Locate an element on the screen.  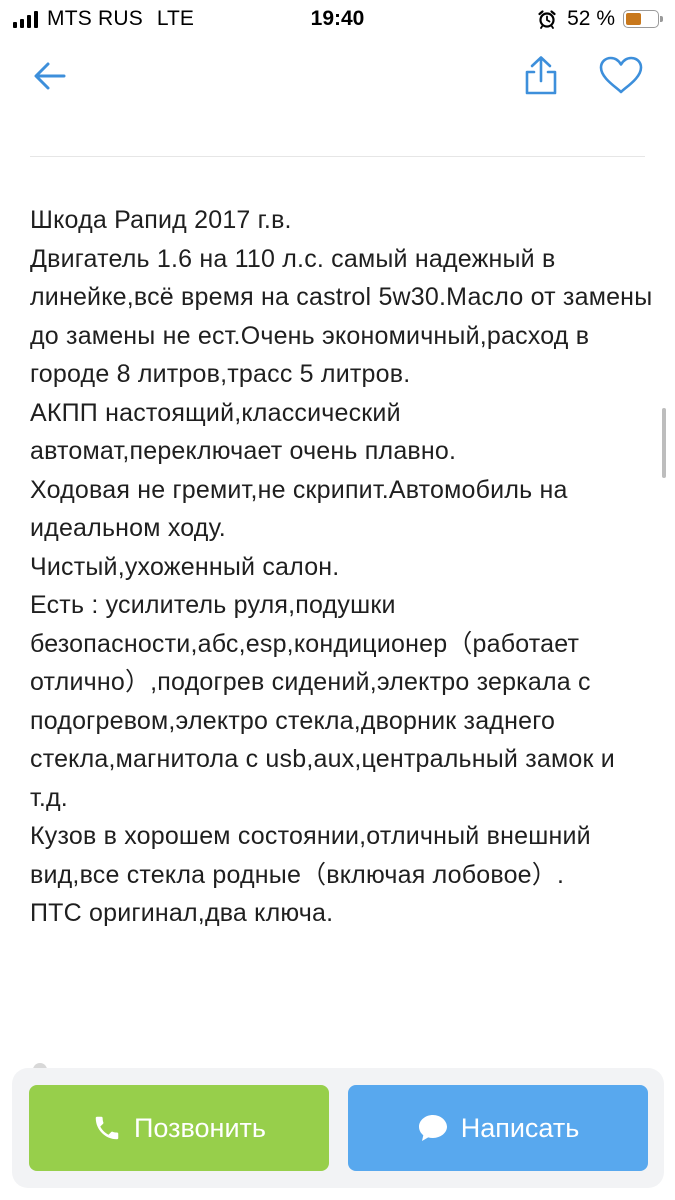
nav-bar is located at coordinates (337, 78).